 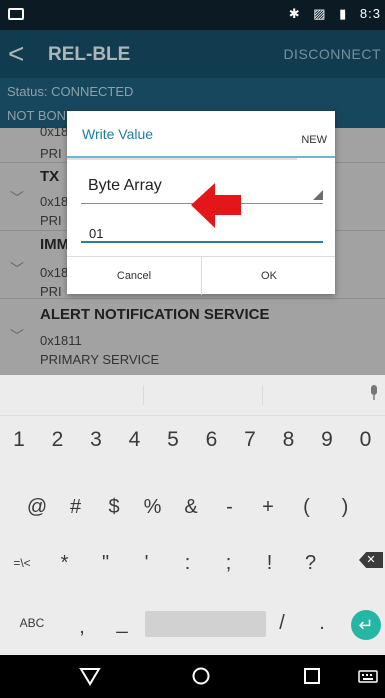 I want to click on enter-icon: ↵, so click(x=366, y=625).